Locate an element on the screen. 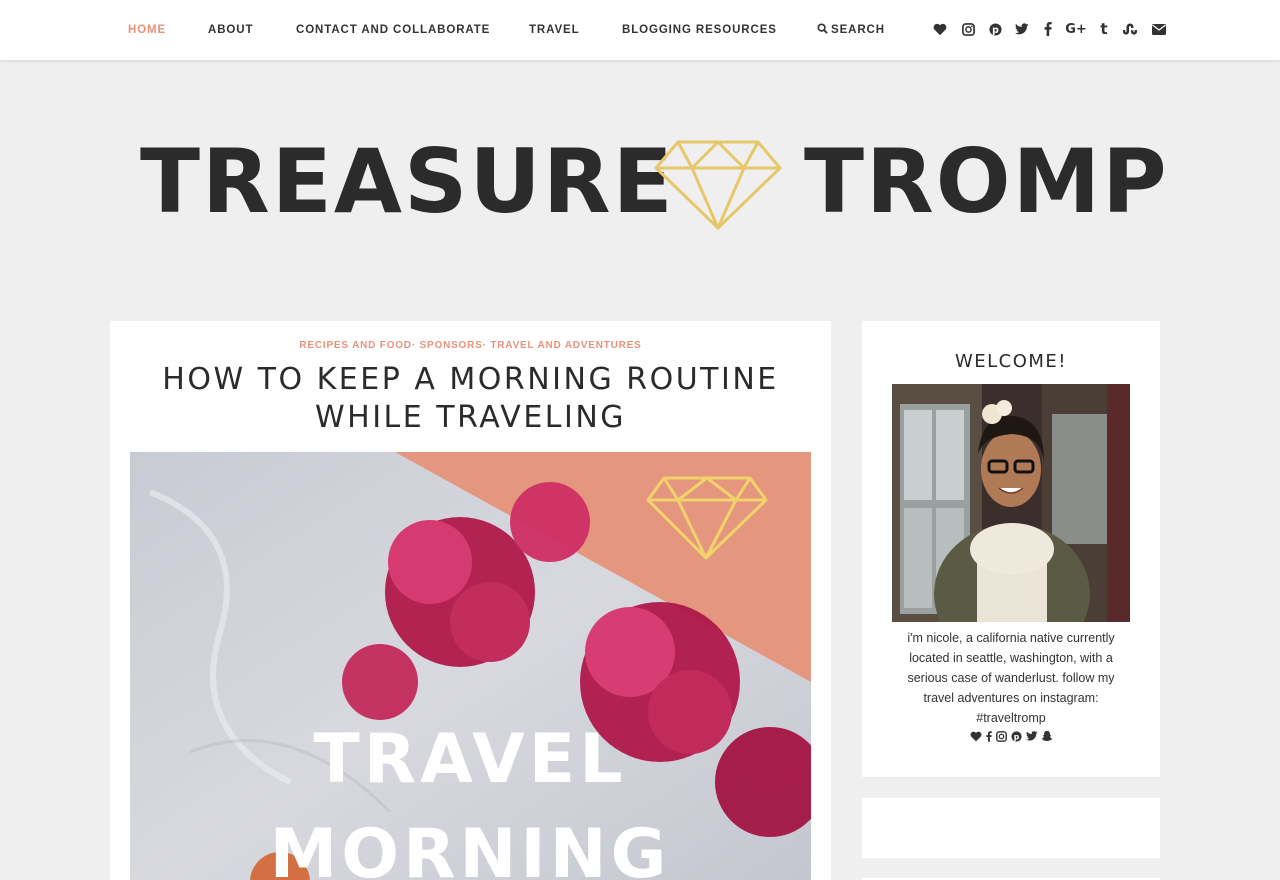  sidebar-widget-empty is located at coordinates (1011, 828).